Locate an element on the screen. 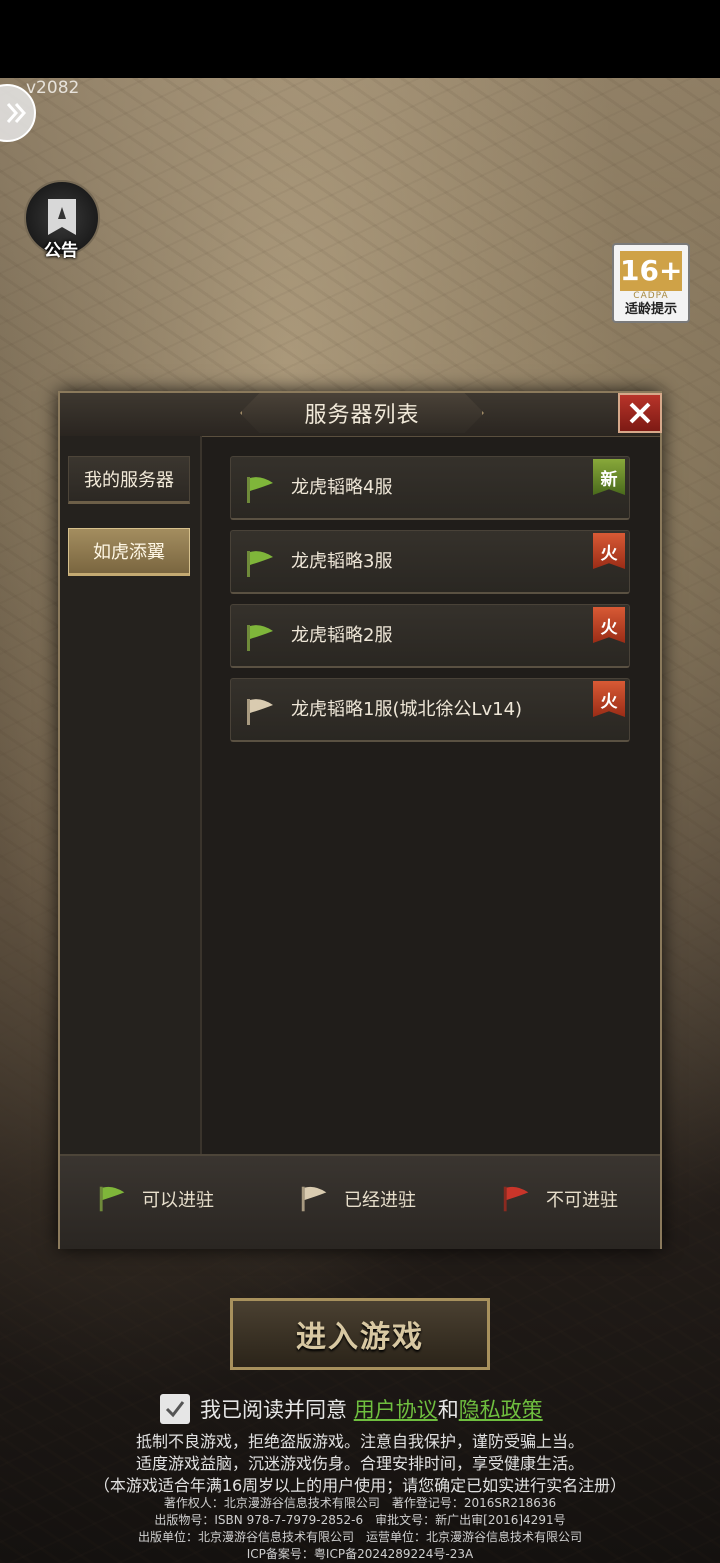  announcement-label: 公告 is located at coordinates (61, 251).